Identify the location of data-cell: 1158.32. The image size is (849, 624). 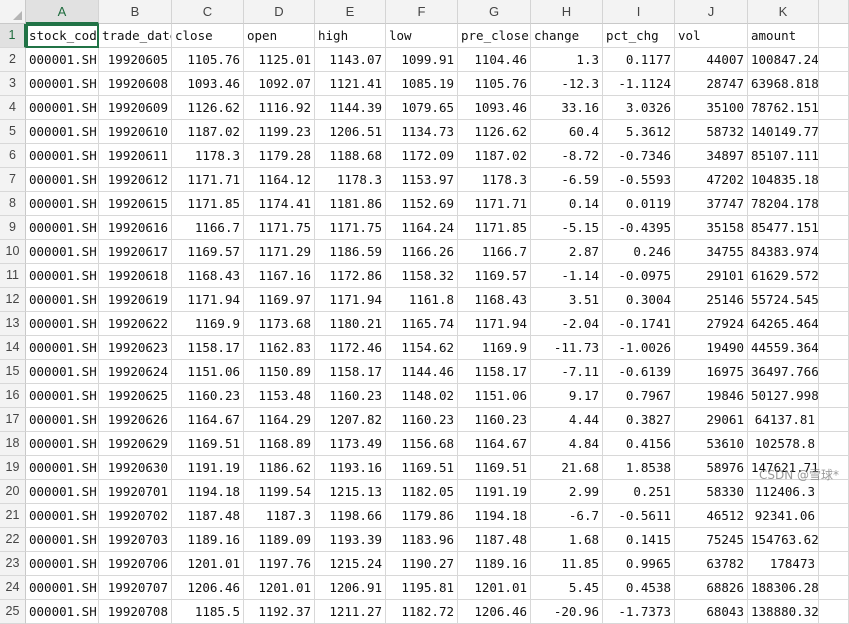
(422, 276).